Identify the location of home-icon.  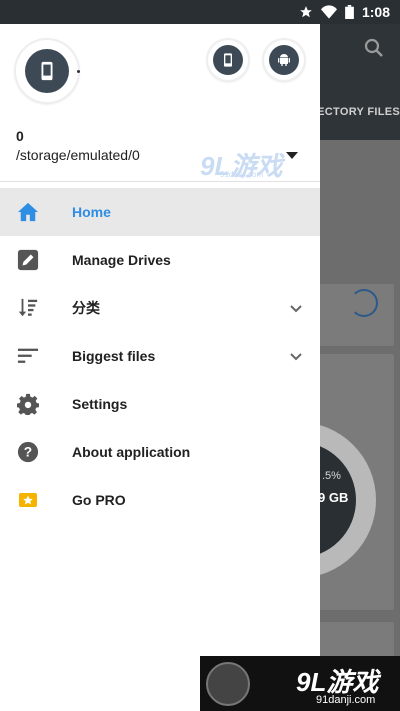
(28, 212).